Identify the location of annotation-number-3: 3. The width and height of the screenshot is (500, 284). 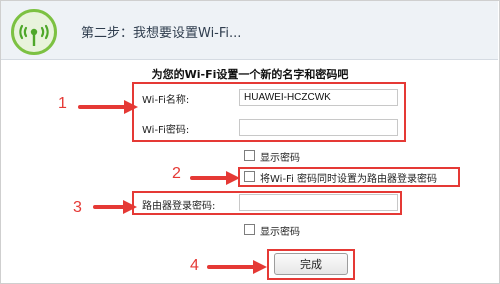
(77, 207).